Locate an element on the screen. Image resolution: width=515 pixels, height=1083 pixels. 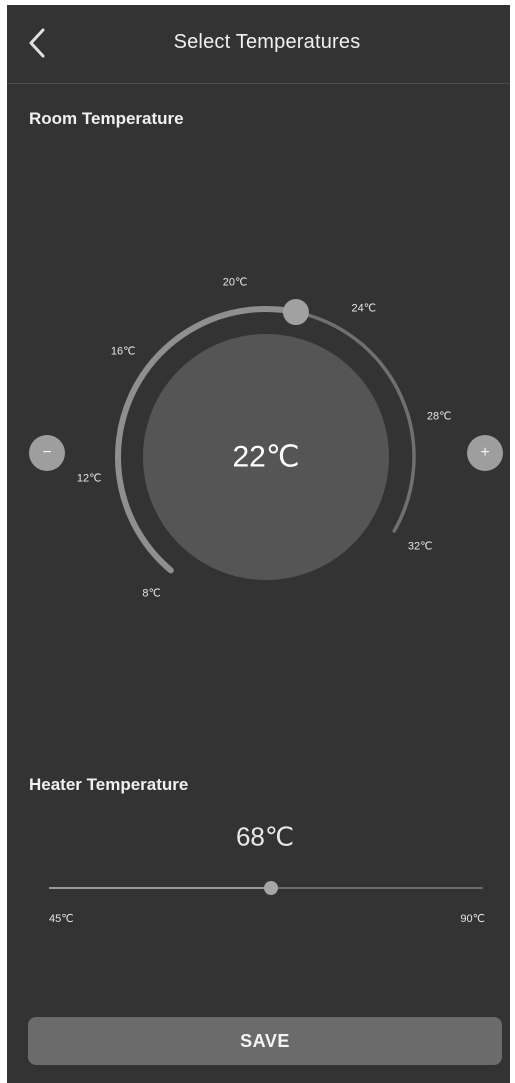
heater-temperature-title: Heater Temperature is located at coordinates (109, 784).